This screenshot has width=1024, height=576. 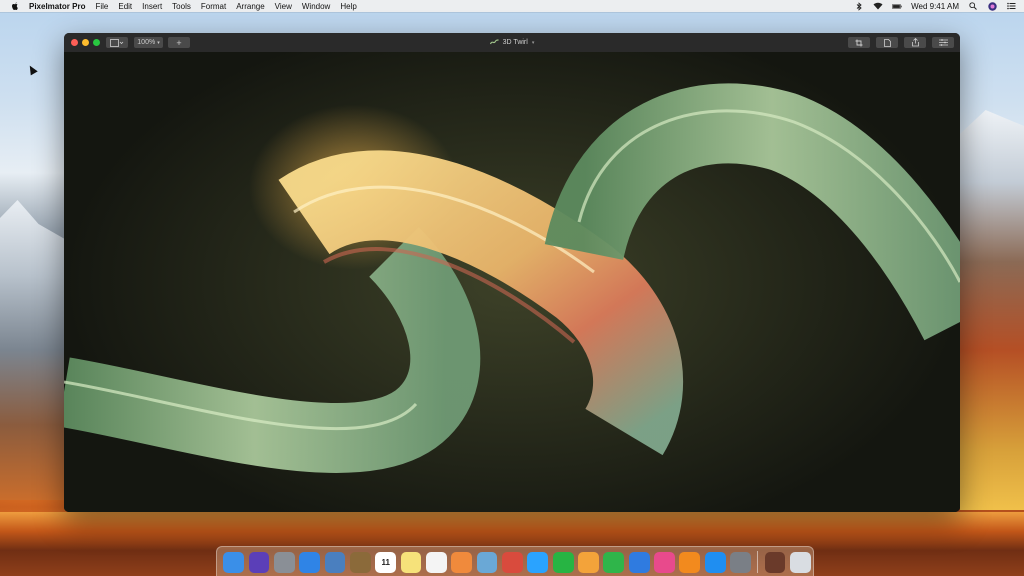 I want to click on document-title: 3D Twirl, so click(x=515, y=42).